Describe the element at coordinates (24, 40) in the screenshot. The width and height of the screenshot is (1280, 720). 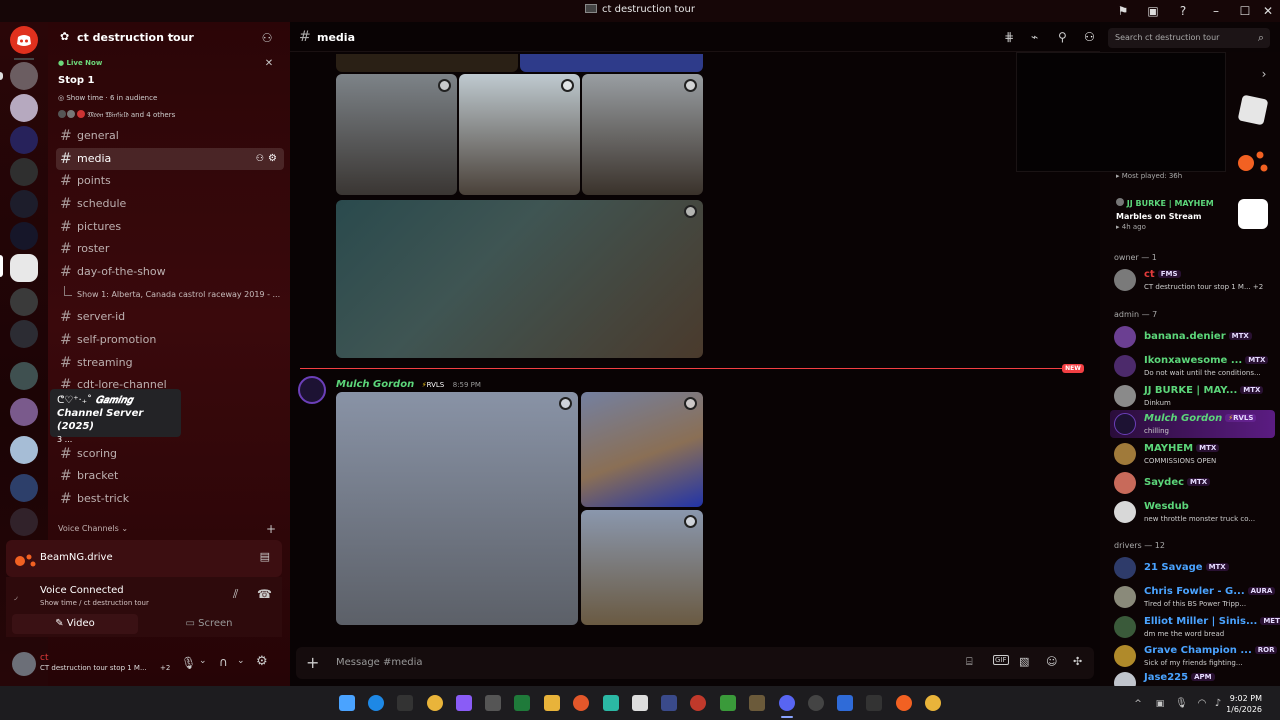
I see `discord-home-icon` at that location.